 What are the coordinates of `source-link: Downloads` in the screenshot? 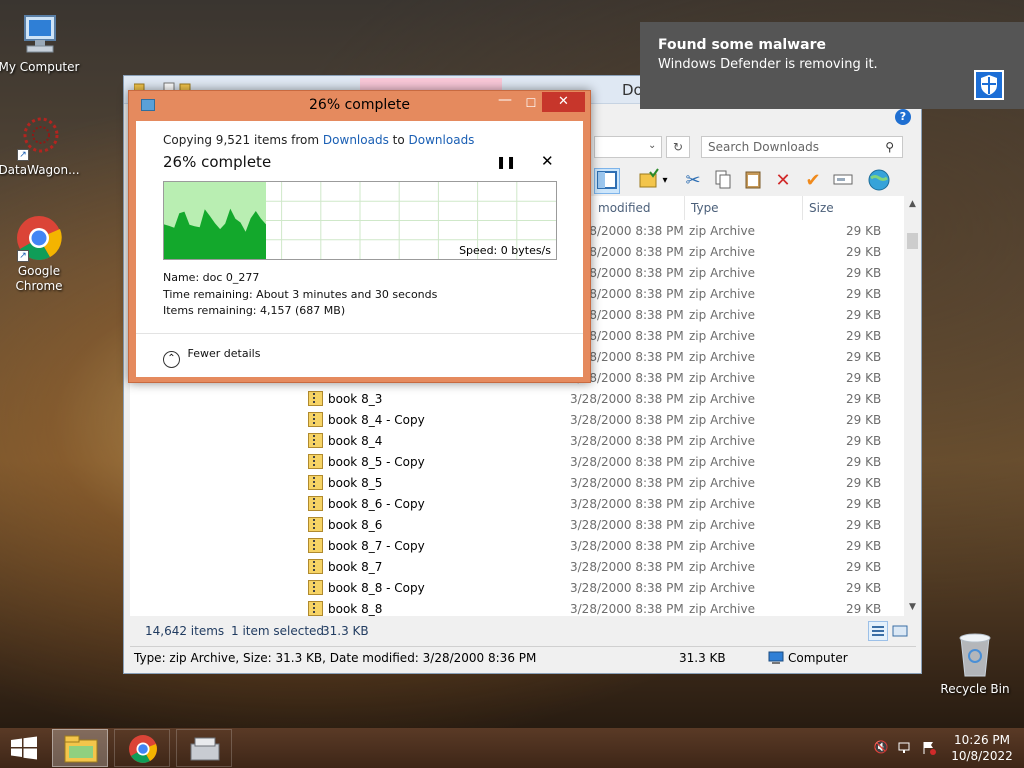 It's located at (356, 140).